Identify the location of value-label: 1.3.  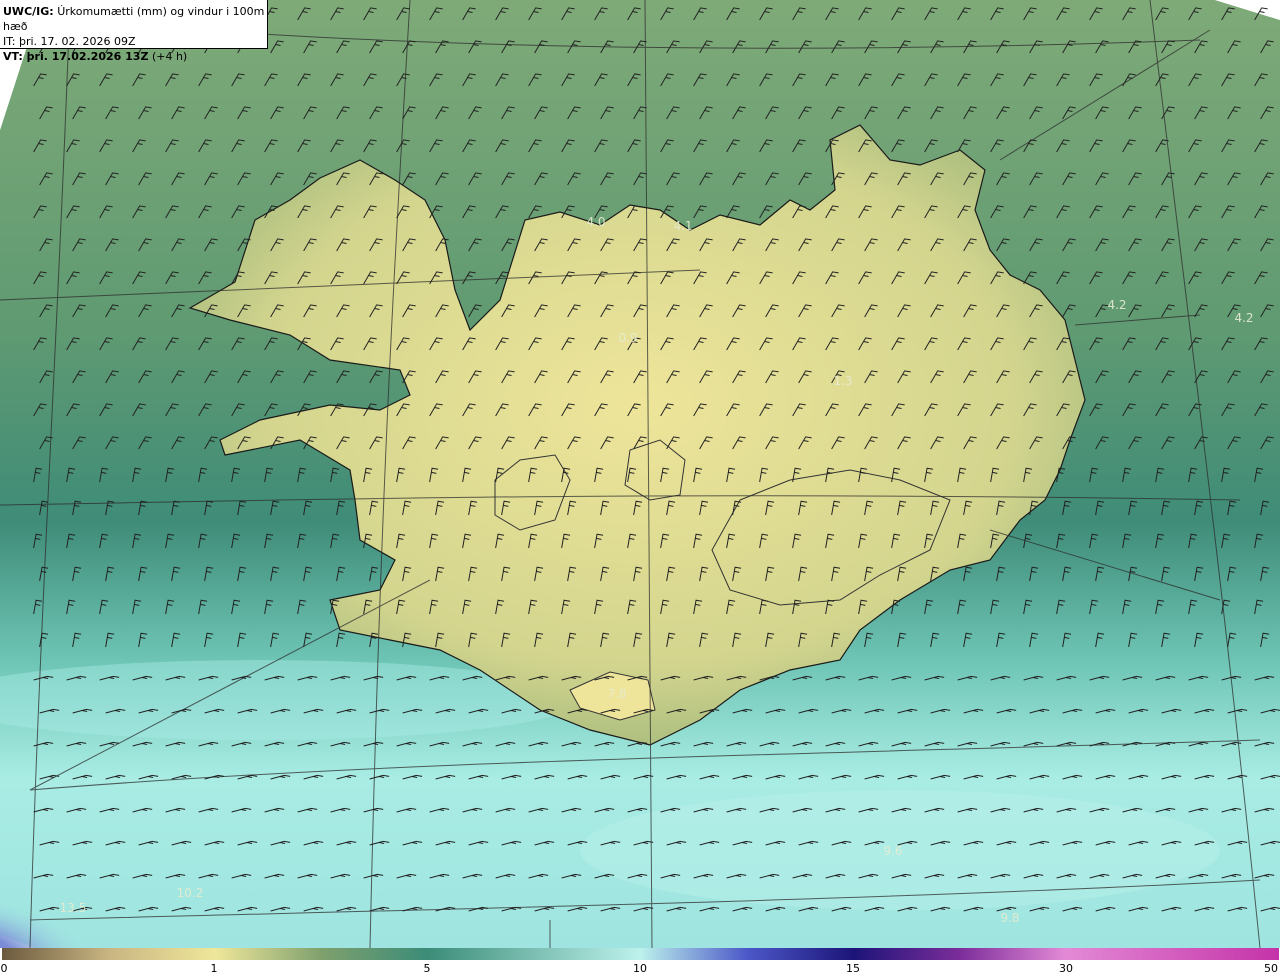
(843, 381).